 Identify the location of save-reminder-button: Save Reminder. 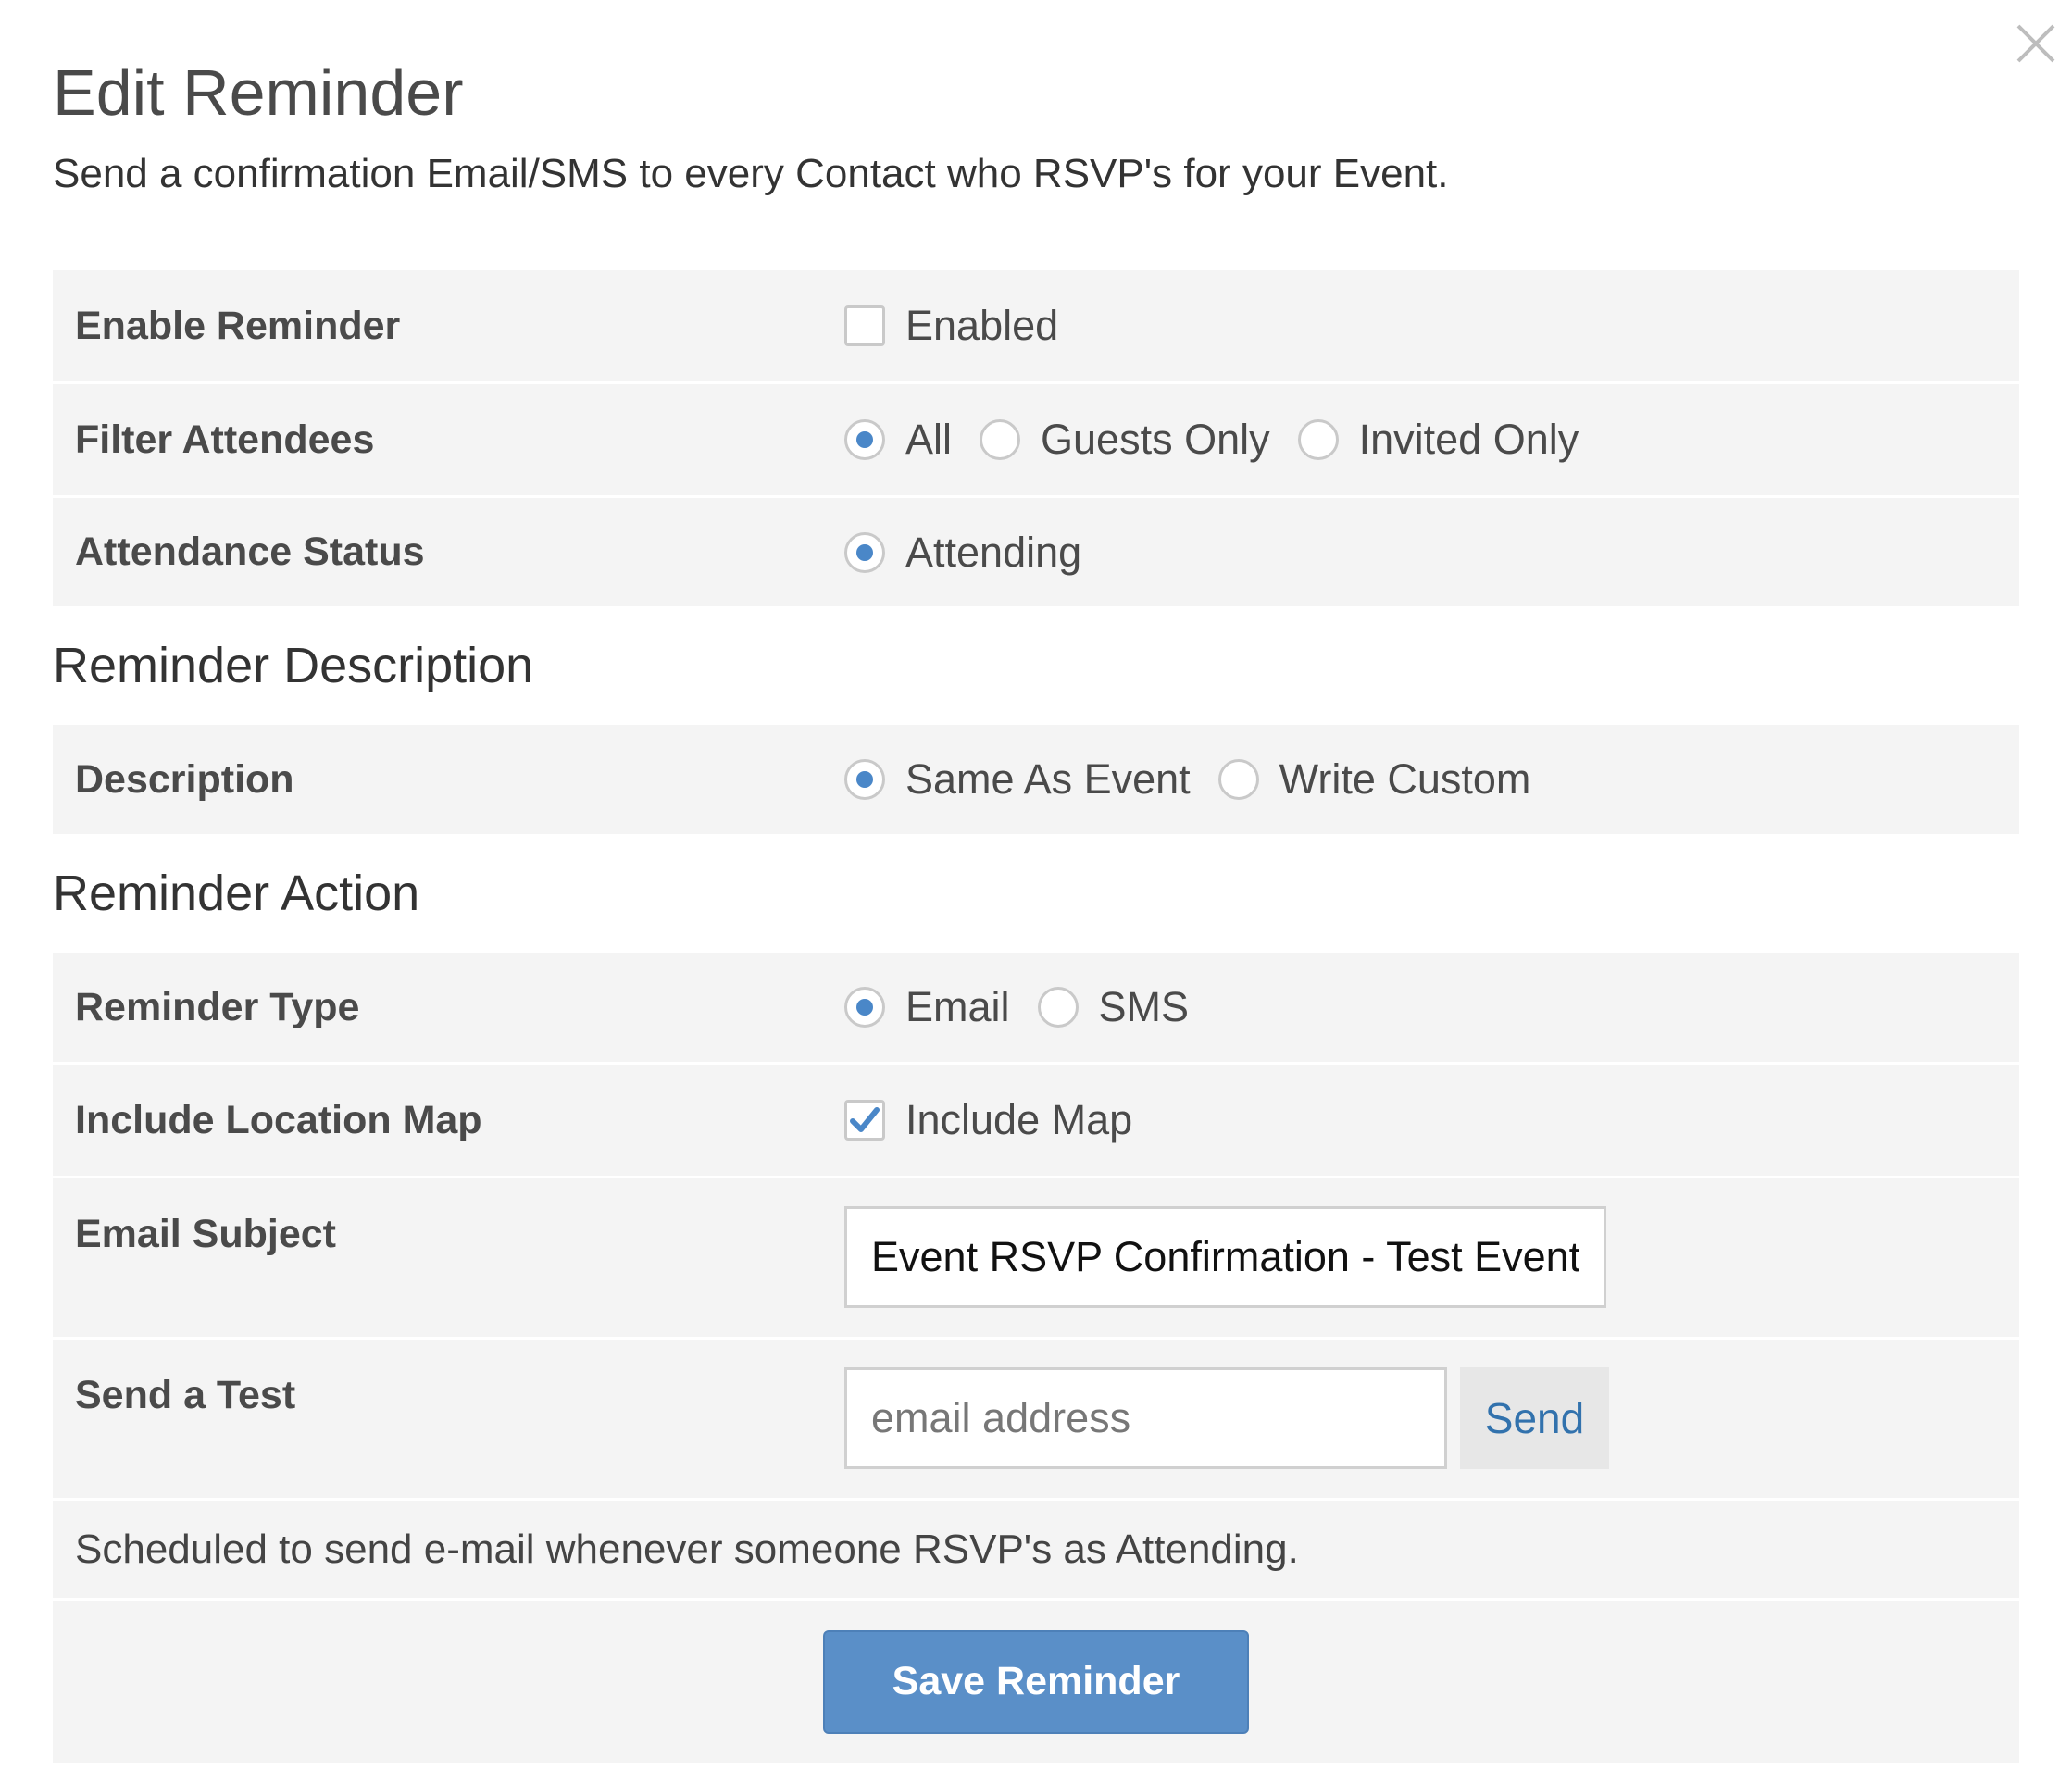
(1036, 1681).